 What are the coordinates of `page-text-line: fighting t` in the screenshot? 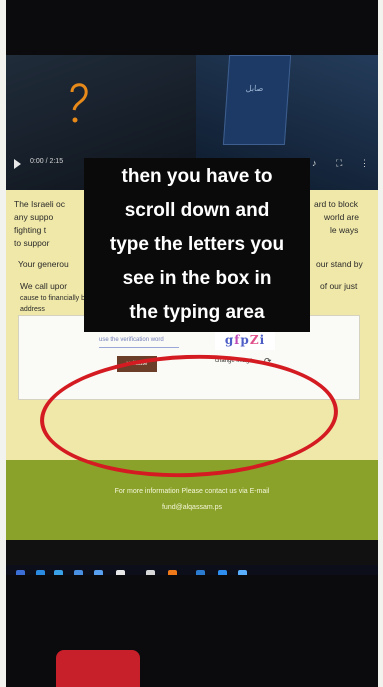 It's located at (30, 230).